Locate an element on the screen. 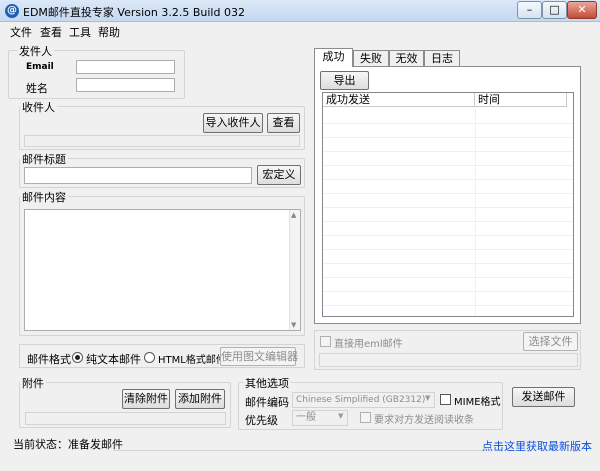 The image size is (600, 471). tab-log: 日志 is located at coordinates (442, 58).